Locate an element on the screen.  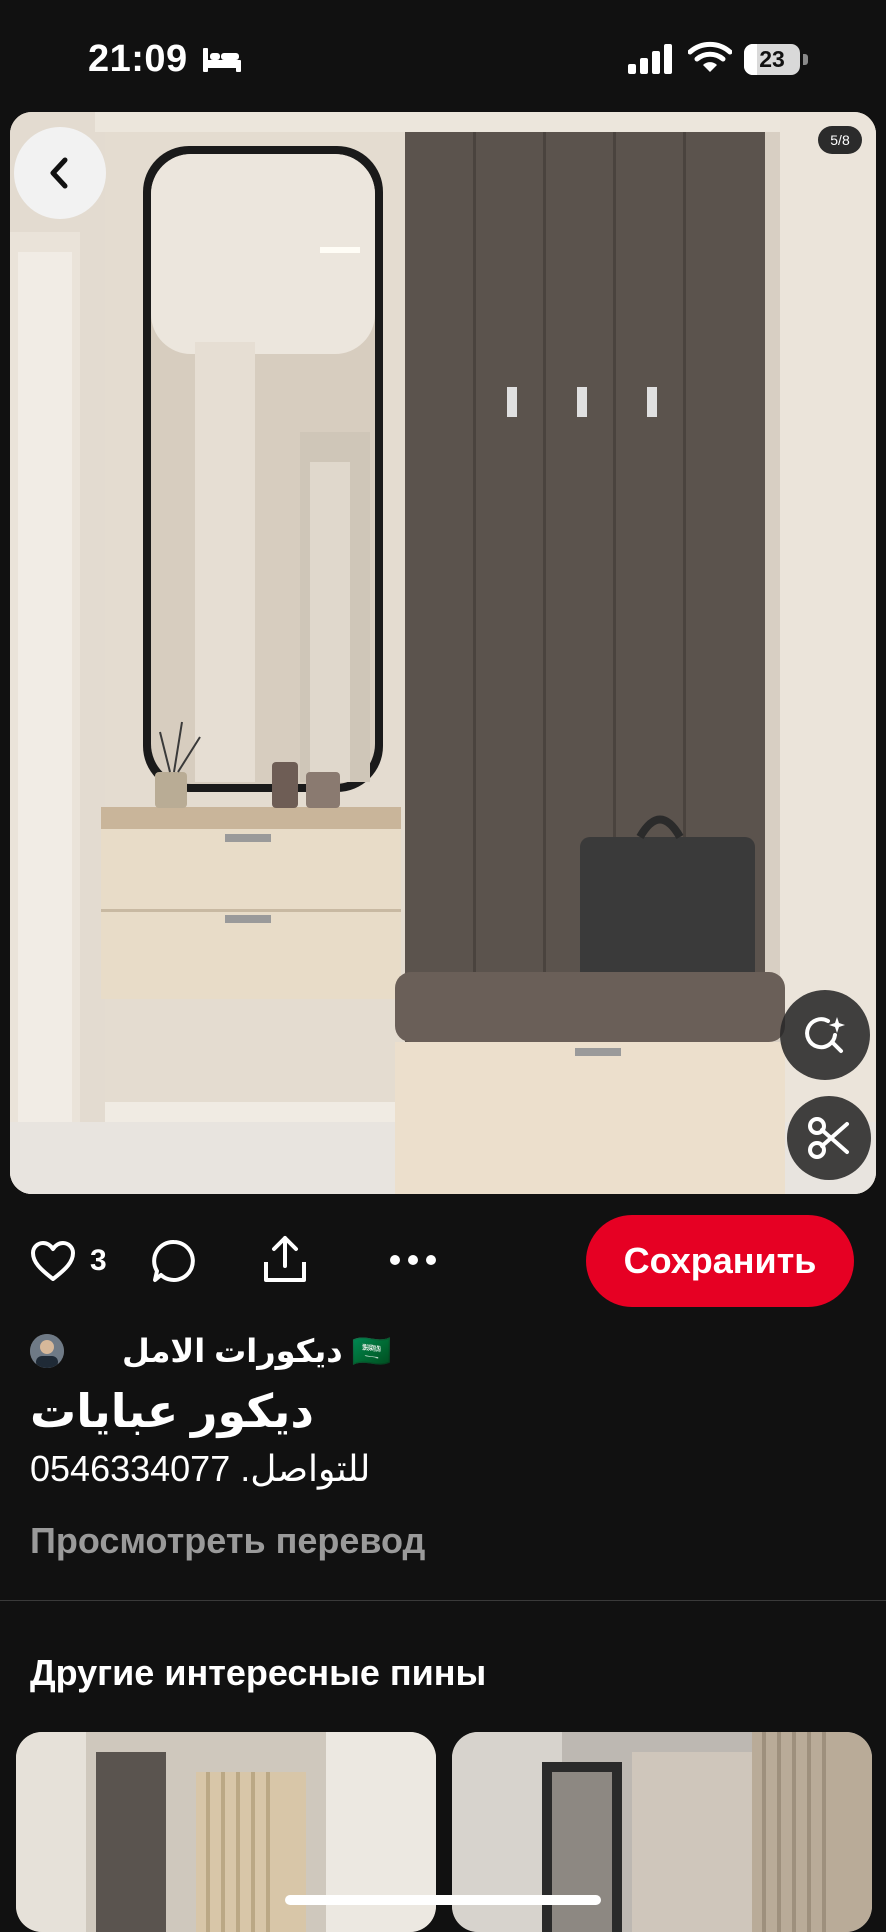
image-page-counter: 5/8 is located at coordinates (840, 140).